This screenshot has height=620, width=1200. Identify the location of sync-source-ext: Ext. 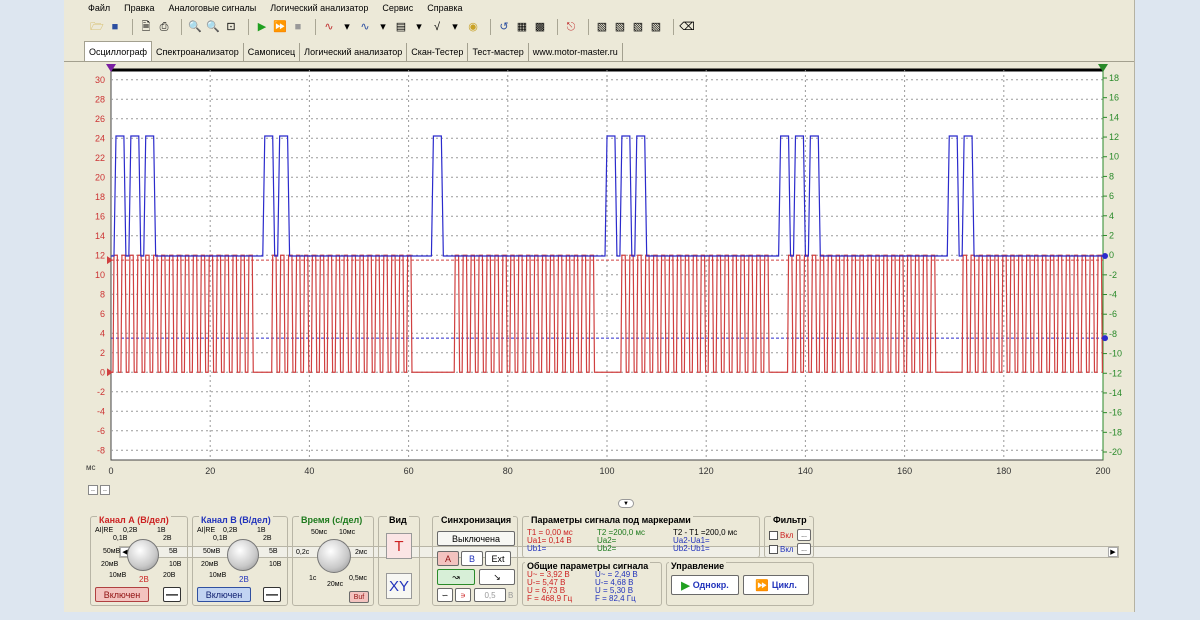
(498, 558).